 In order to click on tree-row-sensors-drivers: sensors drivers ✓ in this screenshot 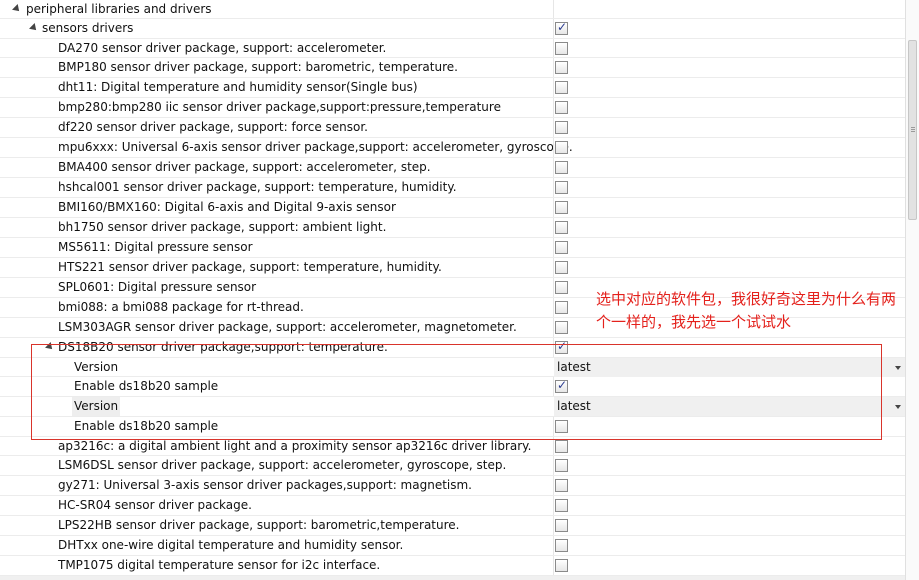, I will do `click(452, 29)`.